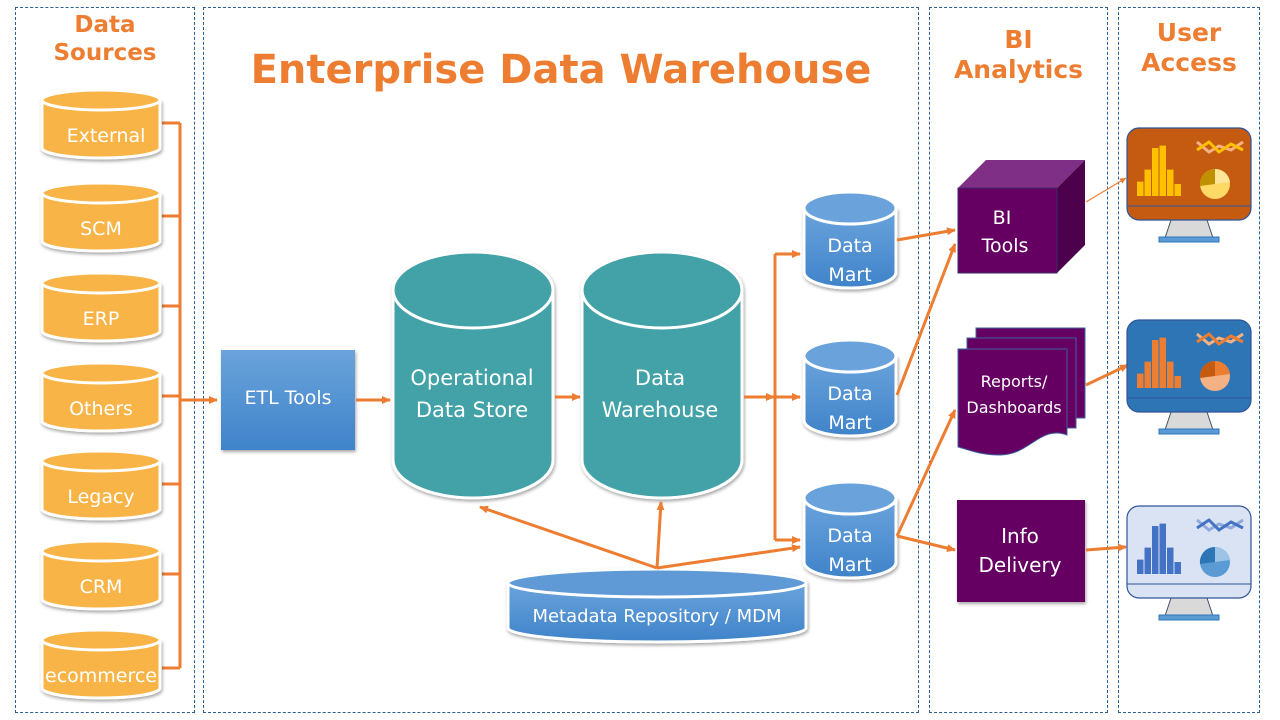 The image size is (1280, 720). Describe the element at coordinates (101, 124) in the screenshot. I see `source-external: External` at that location.